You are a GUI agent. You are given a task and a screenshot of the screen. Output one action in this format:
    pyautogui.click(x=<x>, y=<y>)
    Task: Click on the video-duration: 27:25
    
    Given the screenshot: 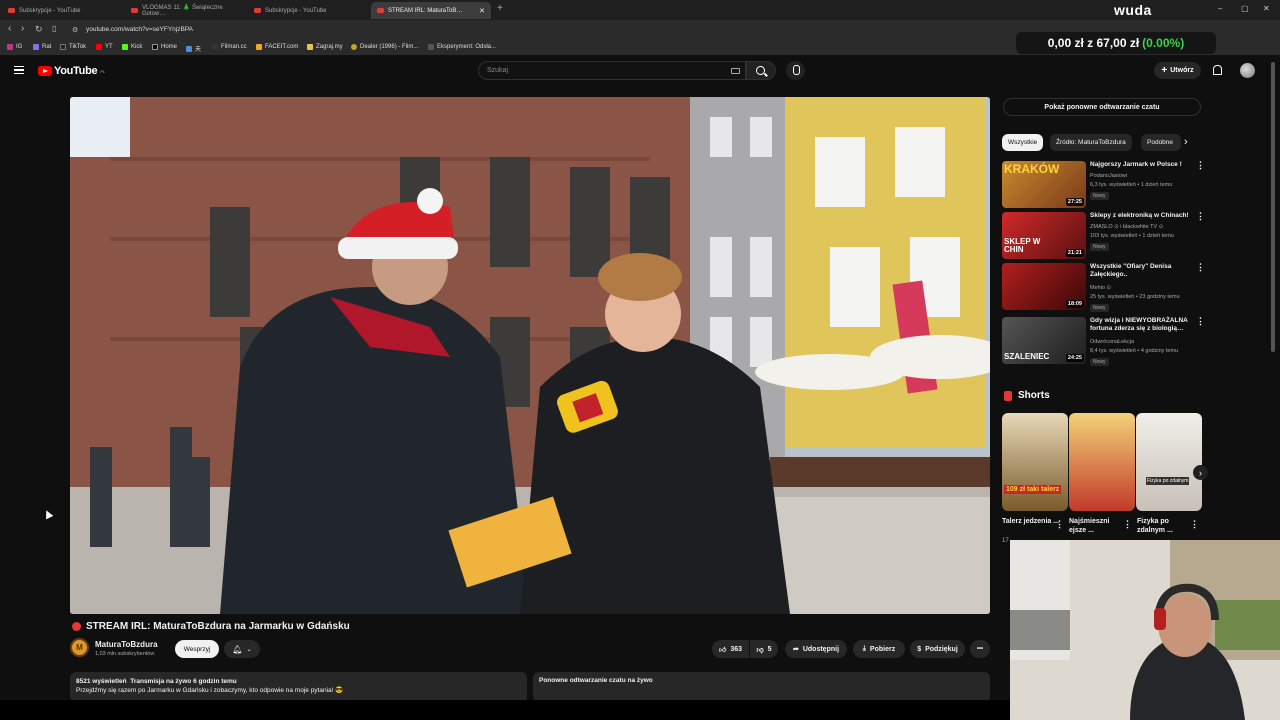 What is the action you would take?
    pyautogui.click(x=1074, y=202)
    